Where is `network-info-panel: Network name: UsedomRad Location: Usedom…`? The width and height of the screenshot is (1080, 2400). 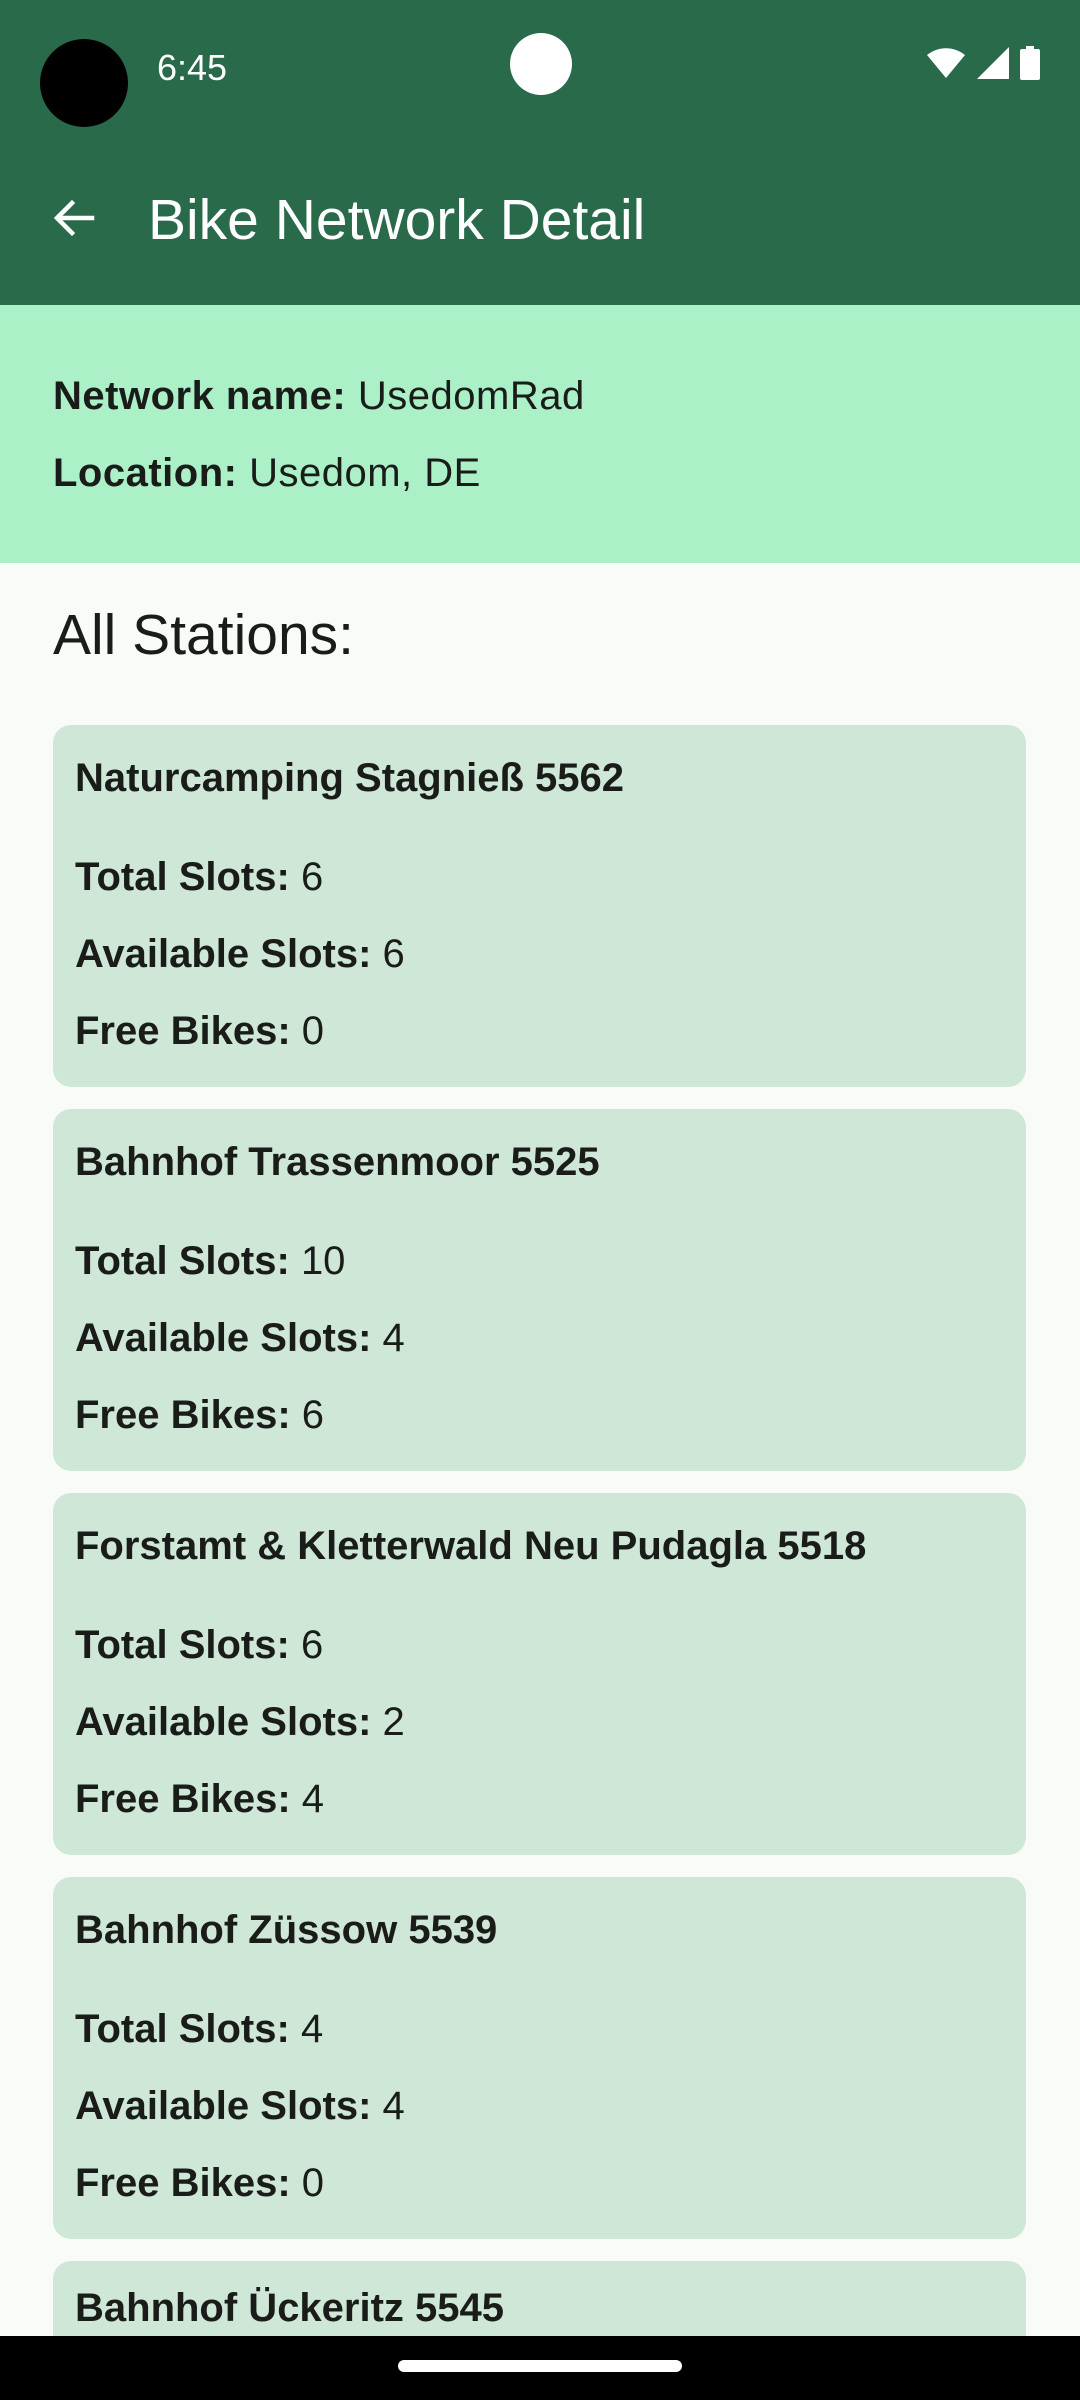
network-info-panel: Network name: UsedomRad Location: Usedom… is located at coordinates (540, 434).